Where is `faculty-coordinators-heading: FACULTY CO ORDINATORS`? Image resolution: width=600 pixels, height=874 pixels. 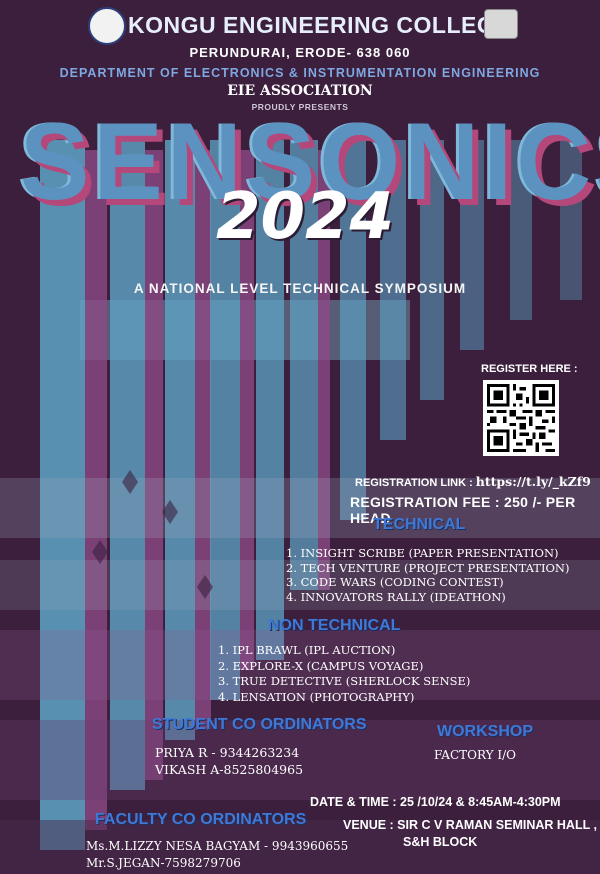
faculty-coordinators-heading: FACULTY CO ORDINATORS is located at coordinates (201, 819).